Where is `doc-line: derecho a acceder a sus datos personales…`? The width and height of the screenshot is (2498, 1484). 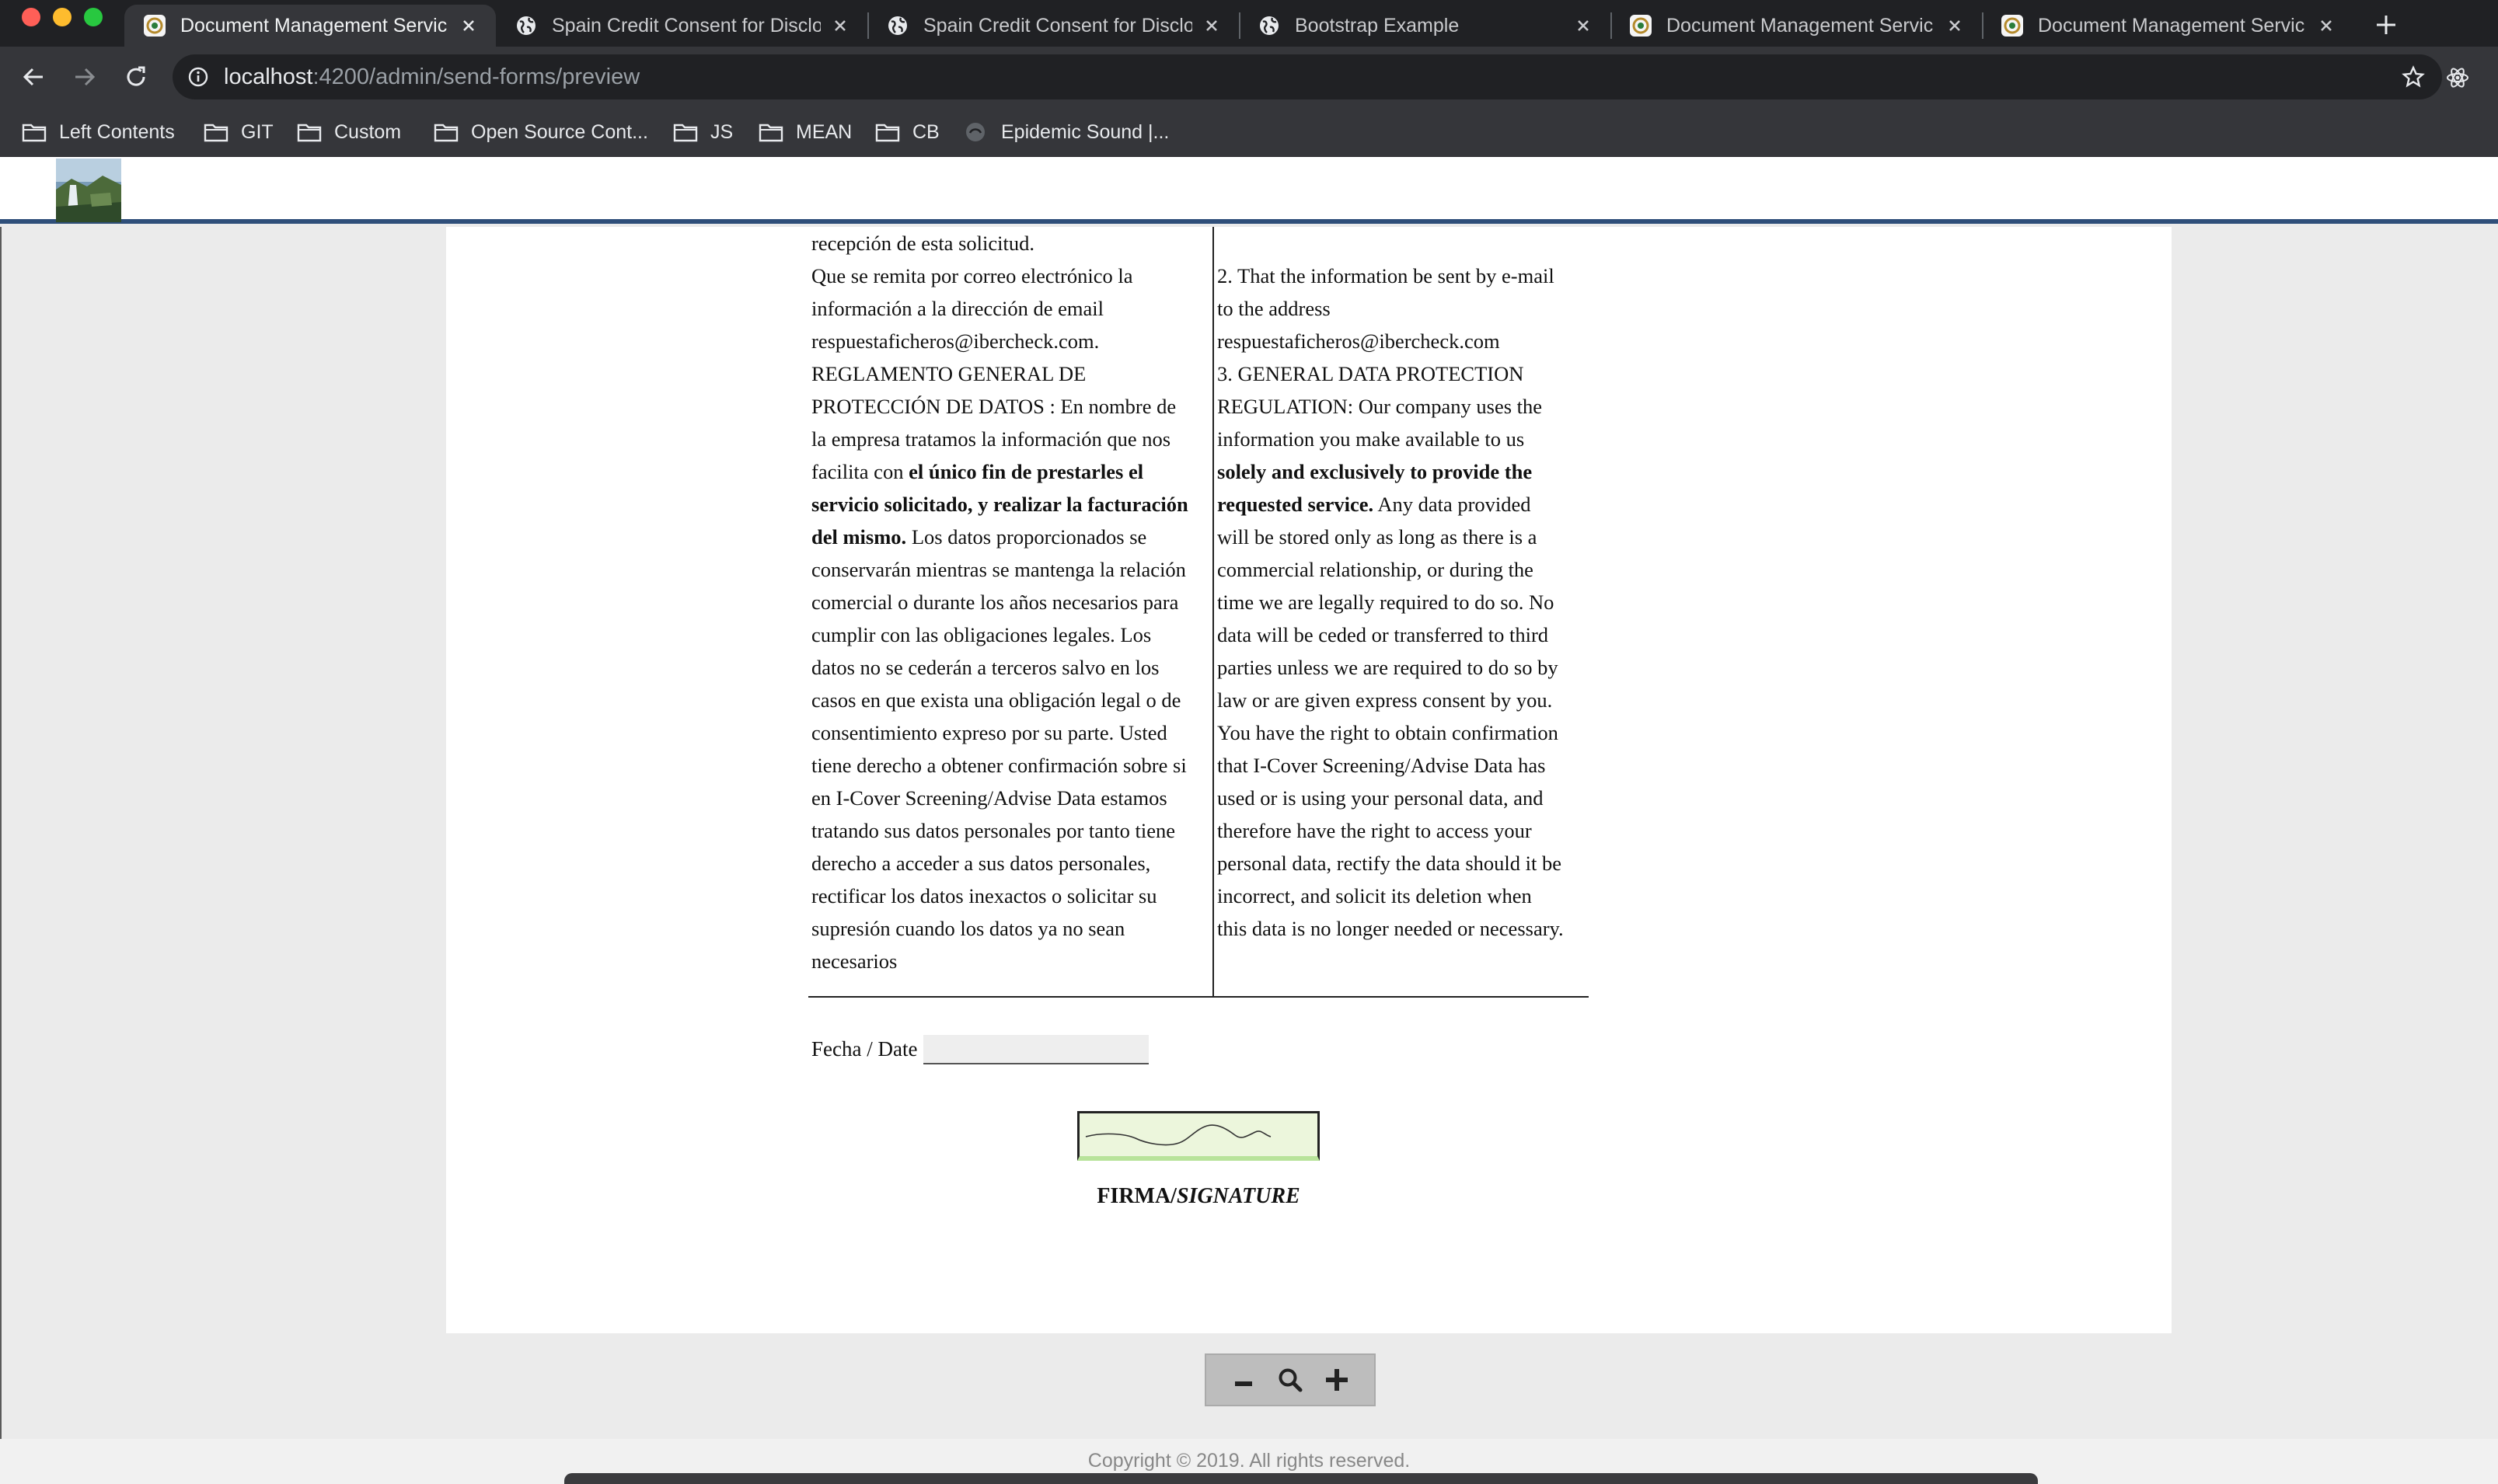 doc-line: derecho a acceder a sus datos personales… is located at coordinates (981, 863).